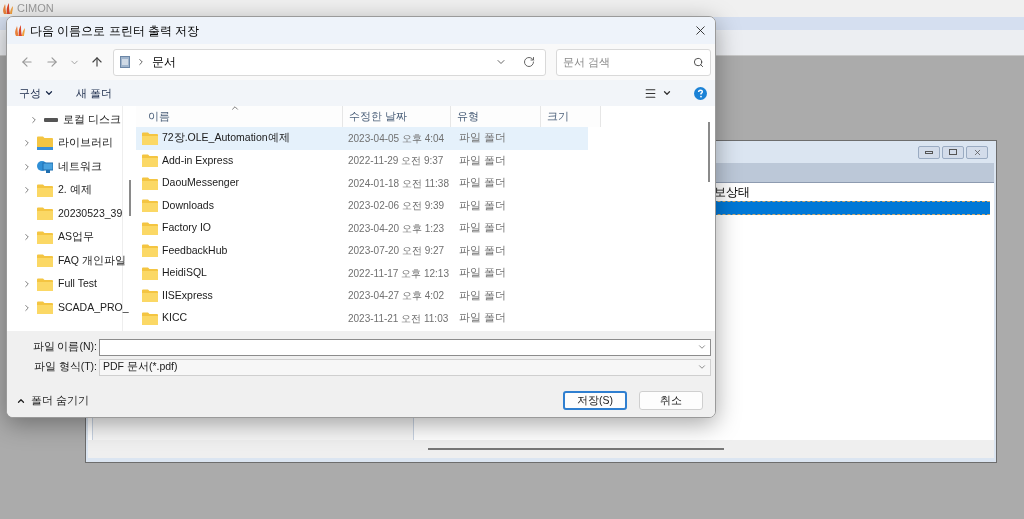 Image resolution: width=1024 pixels, height=519 pixels. What do you see at coordinates (396, 251) in the screenshot?
I see `modified-date: 2023-07-20 오전 9:27` at bounding box center [396, 251].